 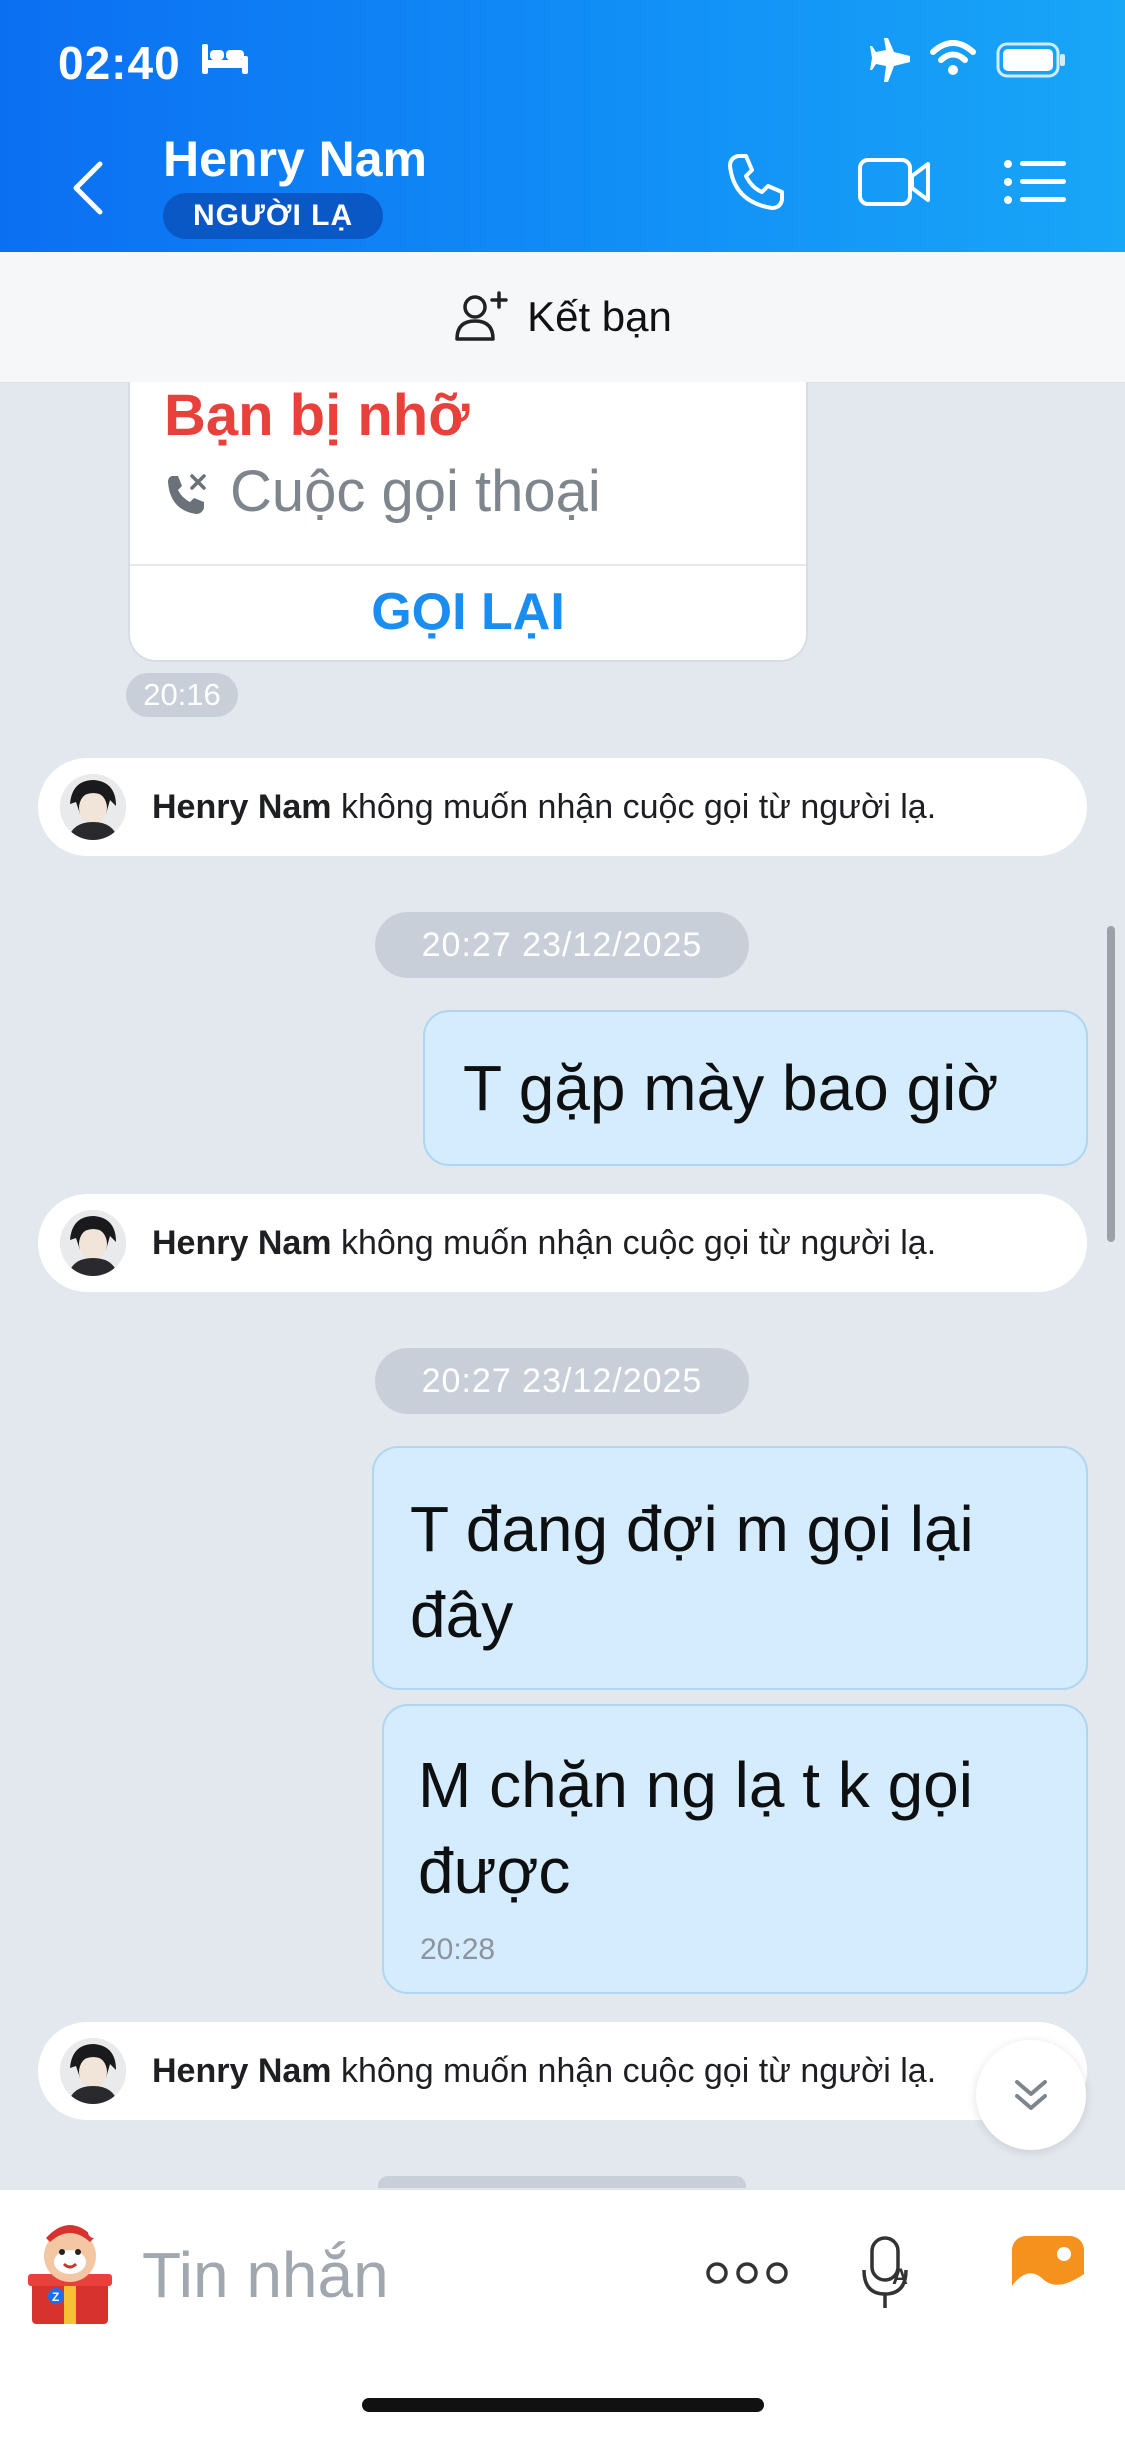 I want to click on card-divider, so click(x=468, y=565).